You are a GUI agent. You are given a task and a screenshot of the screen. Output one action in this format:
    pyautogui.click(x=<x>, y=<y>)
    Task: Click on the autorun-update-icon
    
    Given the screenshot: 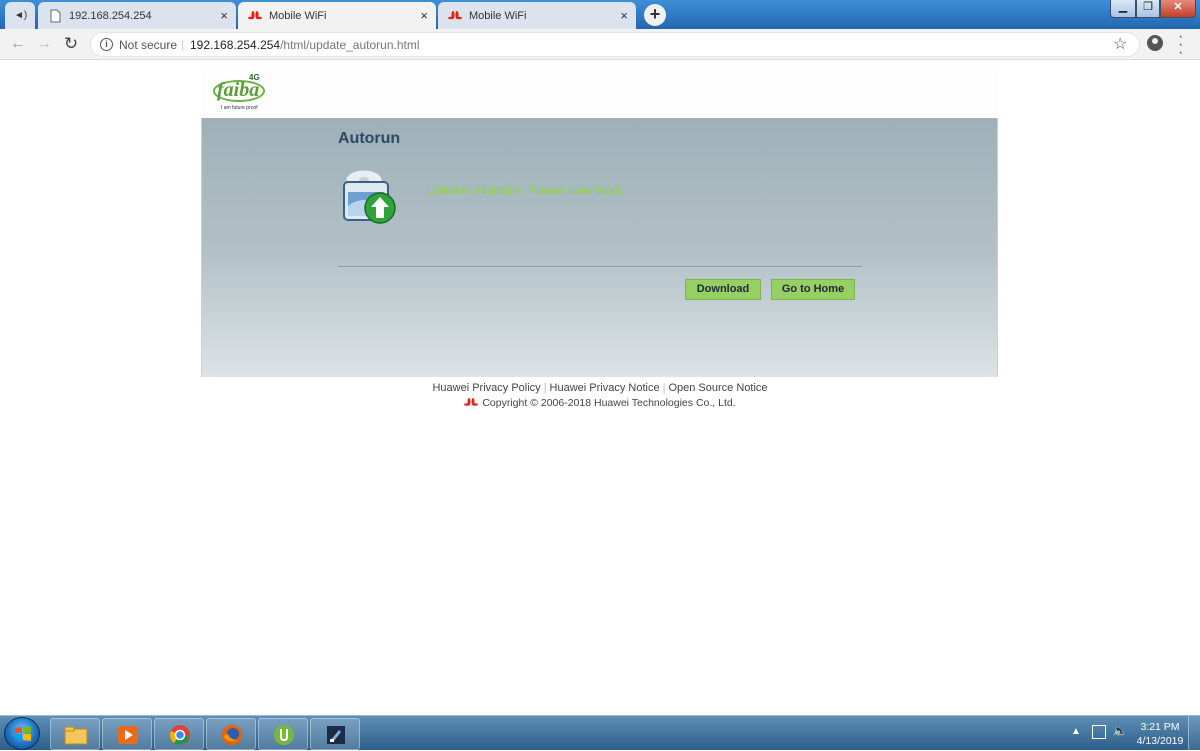 What is the action you would take?
    pyautogui.click(x=369, y=196)
    